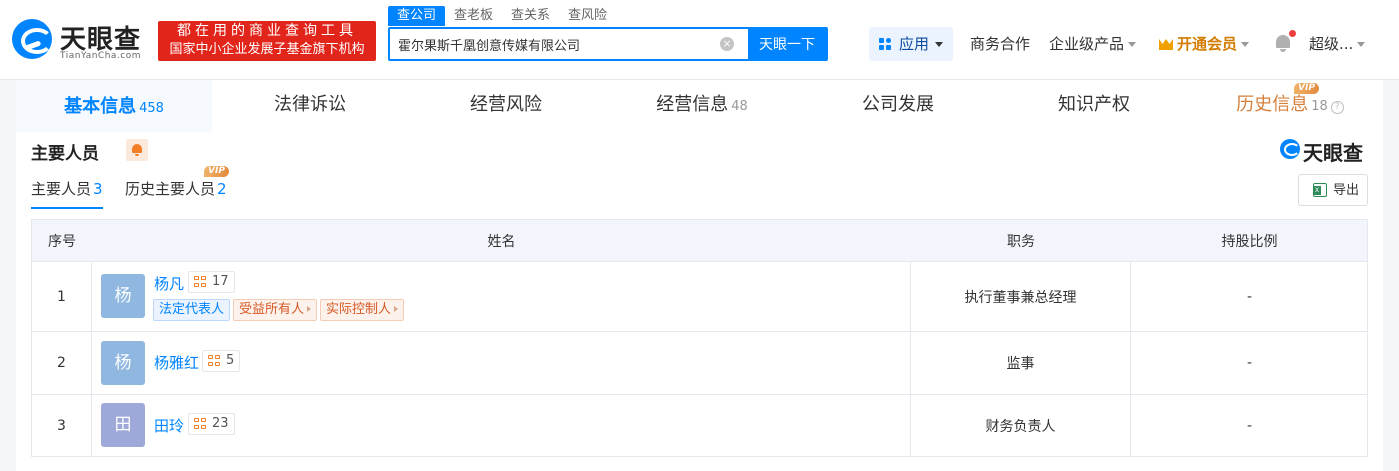 This screenshot has width=1399, height=471. I want to click on clear-icon: ×, so click(727, 44).